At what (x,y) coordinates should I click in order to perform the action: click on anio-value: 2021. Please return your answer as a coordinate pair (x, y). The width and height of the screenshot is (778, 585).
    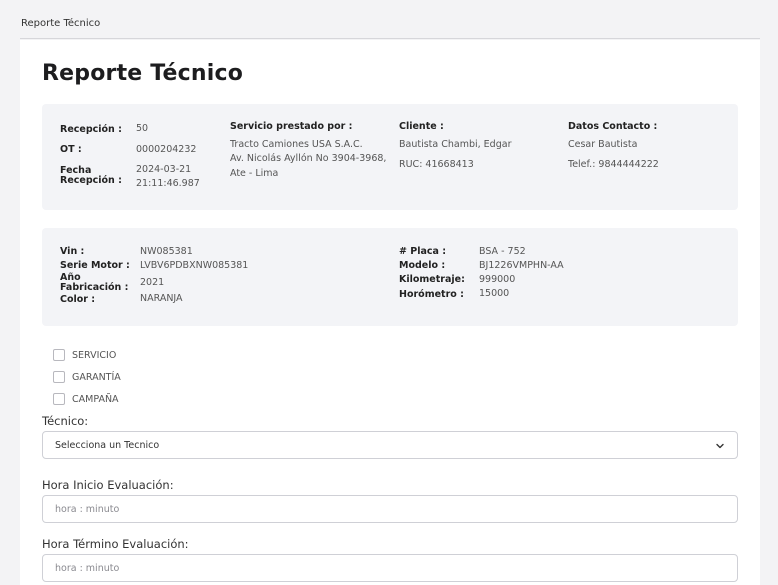
    Looking at the image, I should click on (152, 282).